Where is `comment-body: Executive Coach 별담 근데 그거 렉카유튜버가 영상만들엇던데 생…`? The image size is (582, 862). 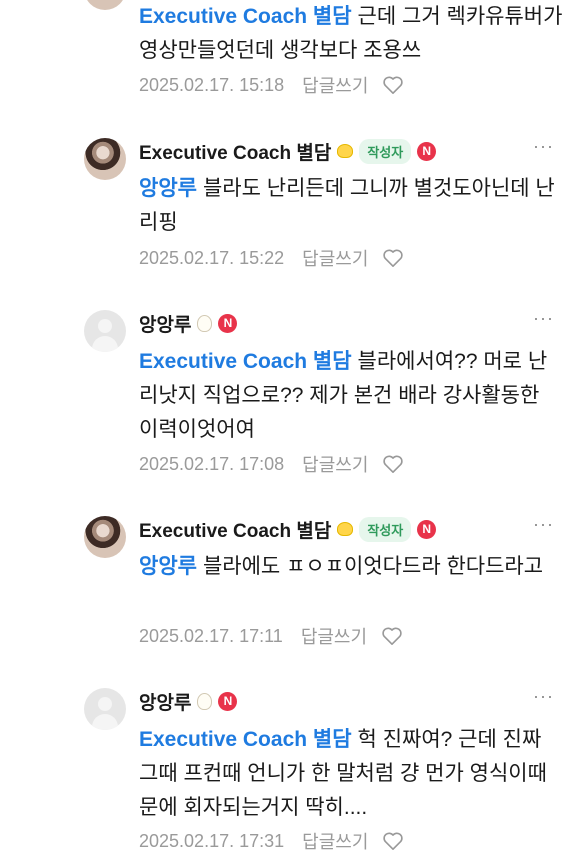 comment-body: Executive Coach 별담 근데 그거 렉카유튜버가 영상만들엇던데 생… is located at coordinates (351, 34).